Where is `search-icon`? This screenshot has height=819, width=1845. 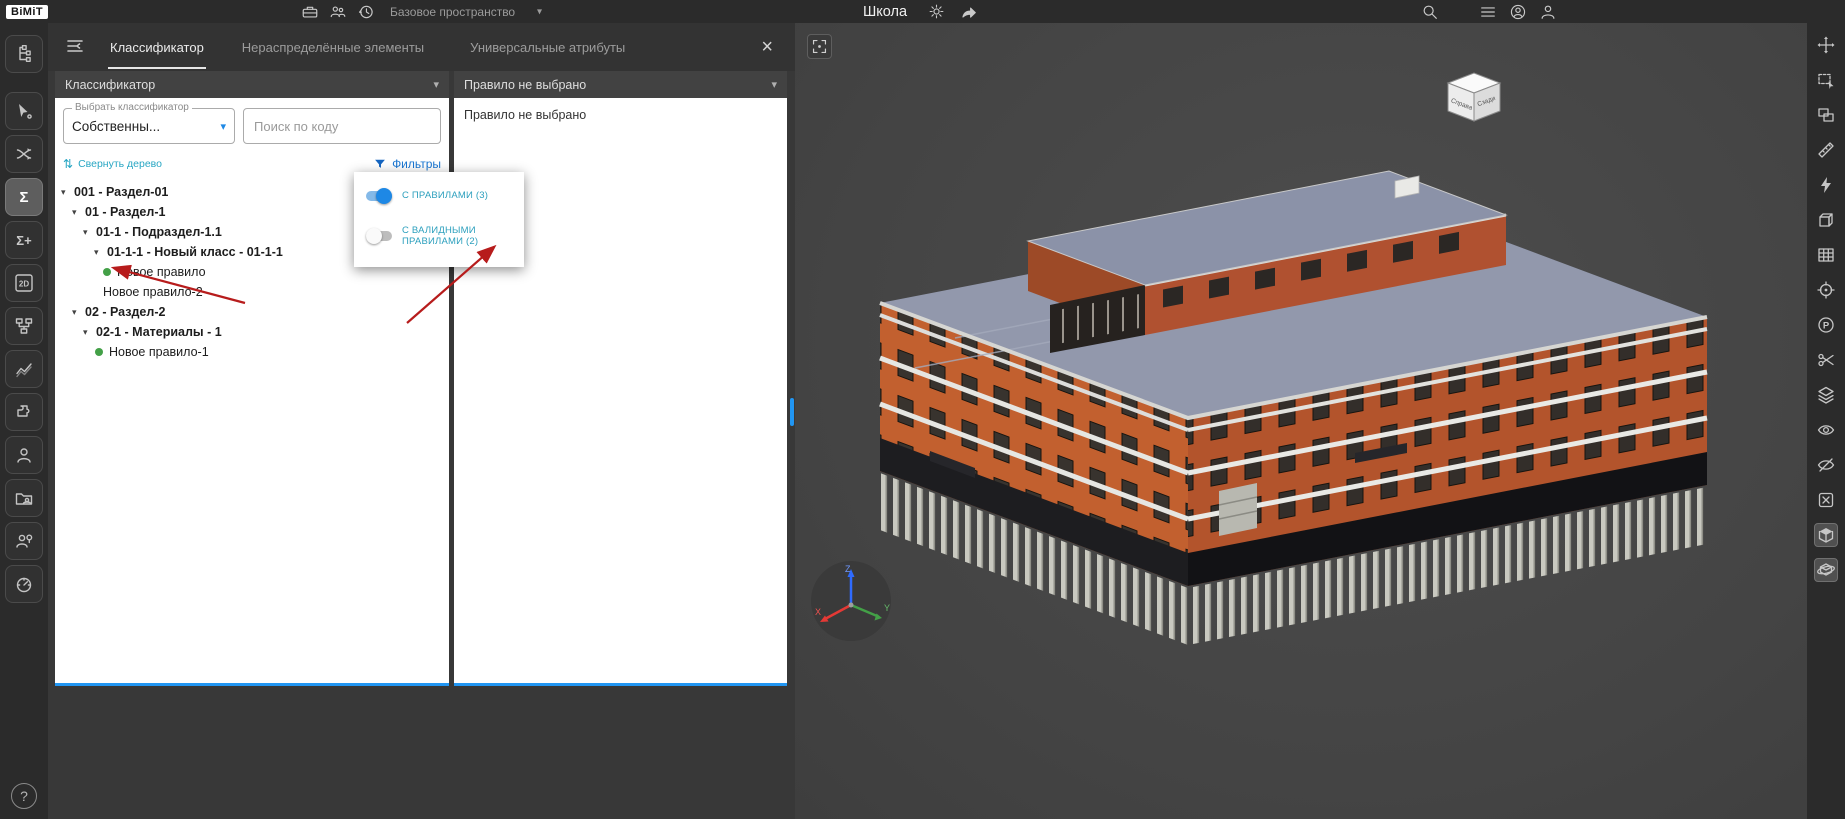 search-icon is located at coordinates (1430, 12).